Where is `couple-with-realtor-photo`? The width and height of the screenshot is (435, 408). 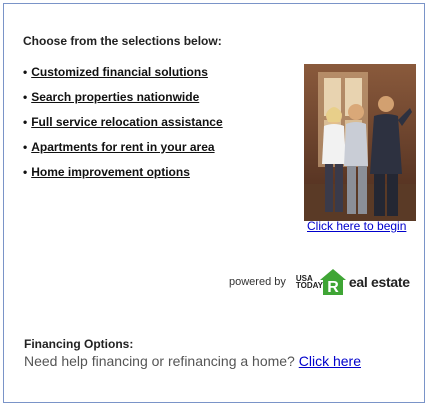 couple-with-realtor-photo is located at coordinates (360, 142).